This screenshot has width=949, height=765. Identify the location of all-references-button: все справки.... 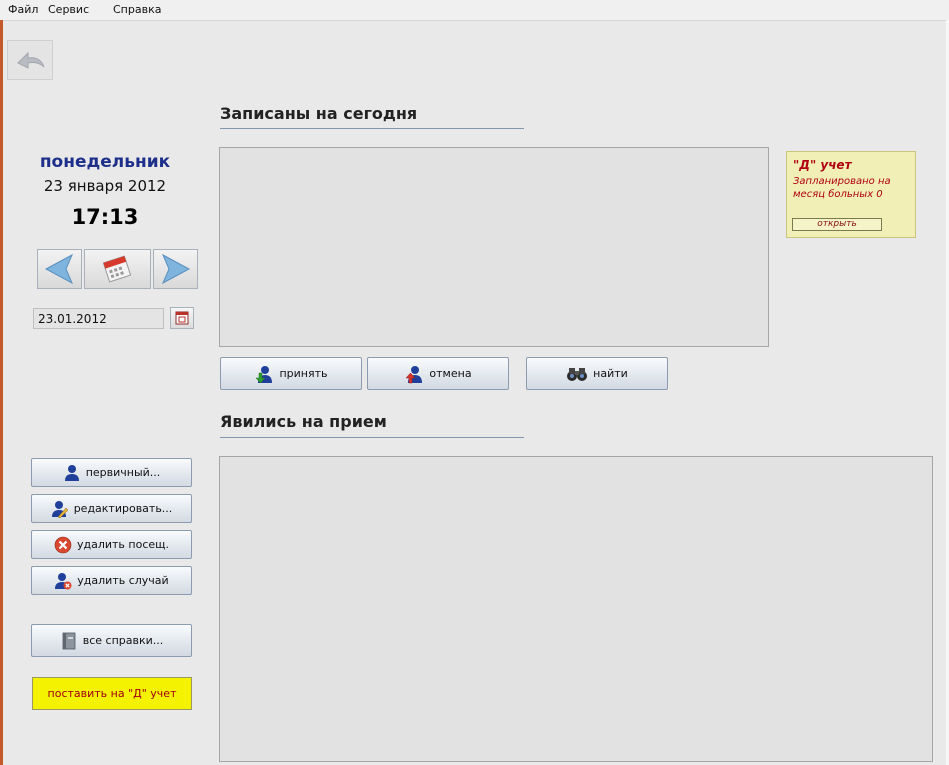
(111, 640).